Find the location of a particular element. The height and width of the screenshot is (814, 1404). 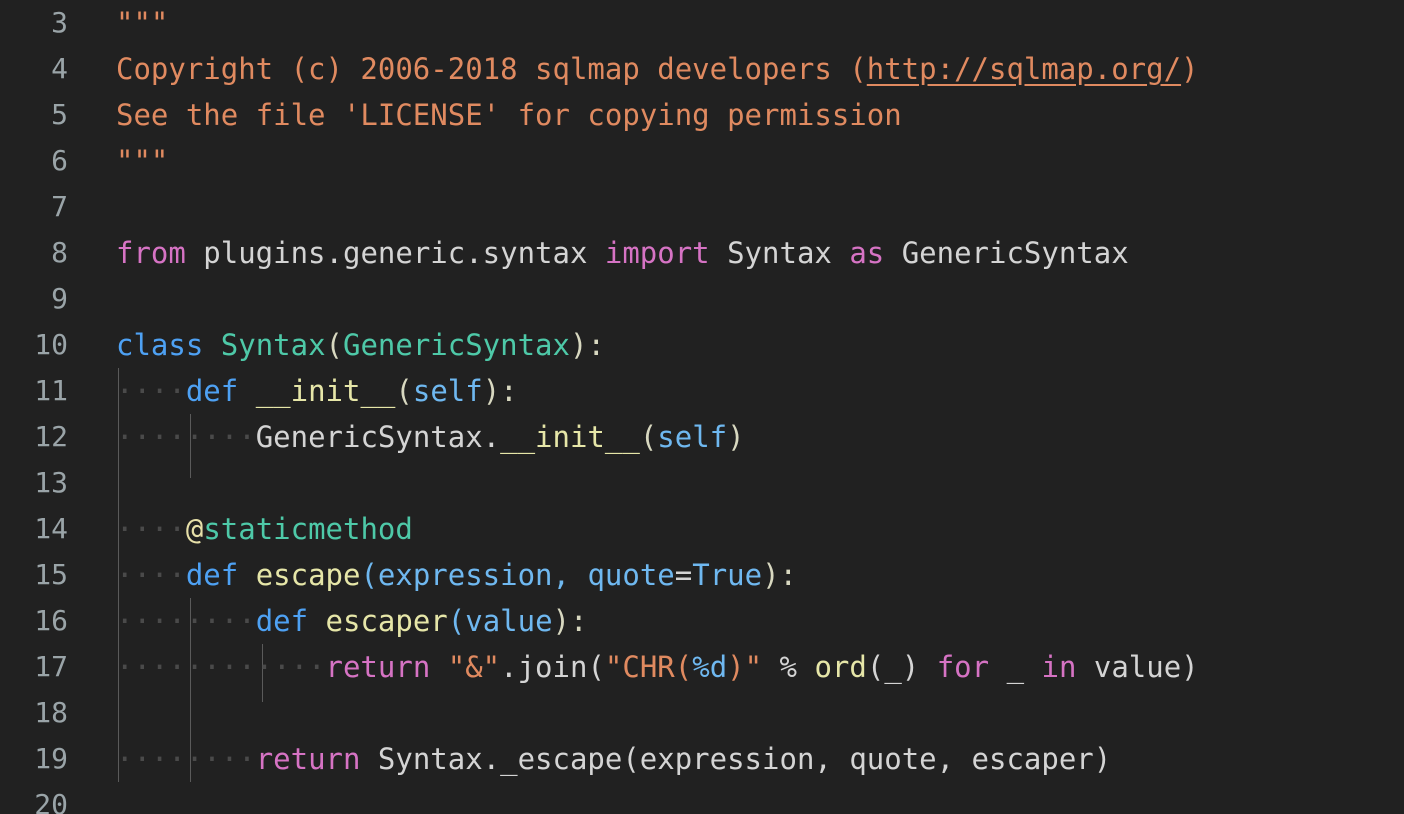

editor-line: 7 is located at coordinates (702, 207).